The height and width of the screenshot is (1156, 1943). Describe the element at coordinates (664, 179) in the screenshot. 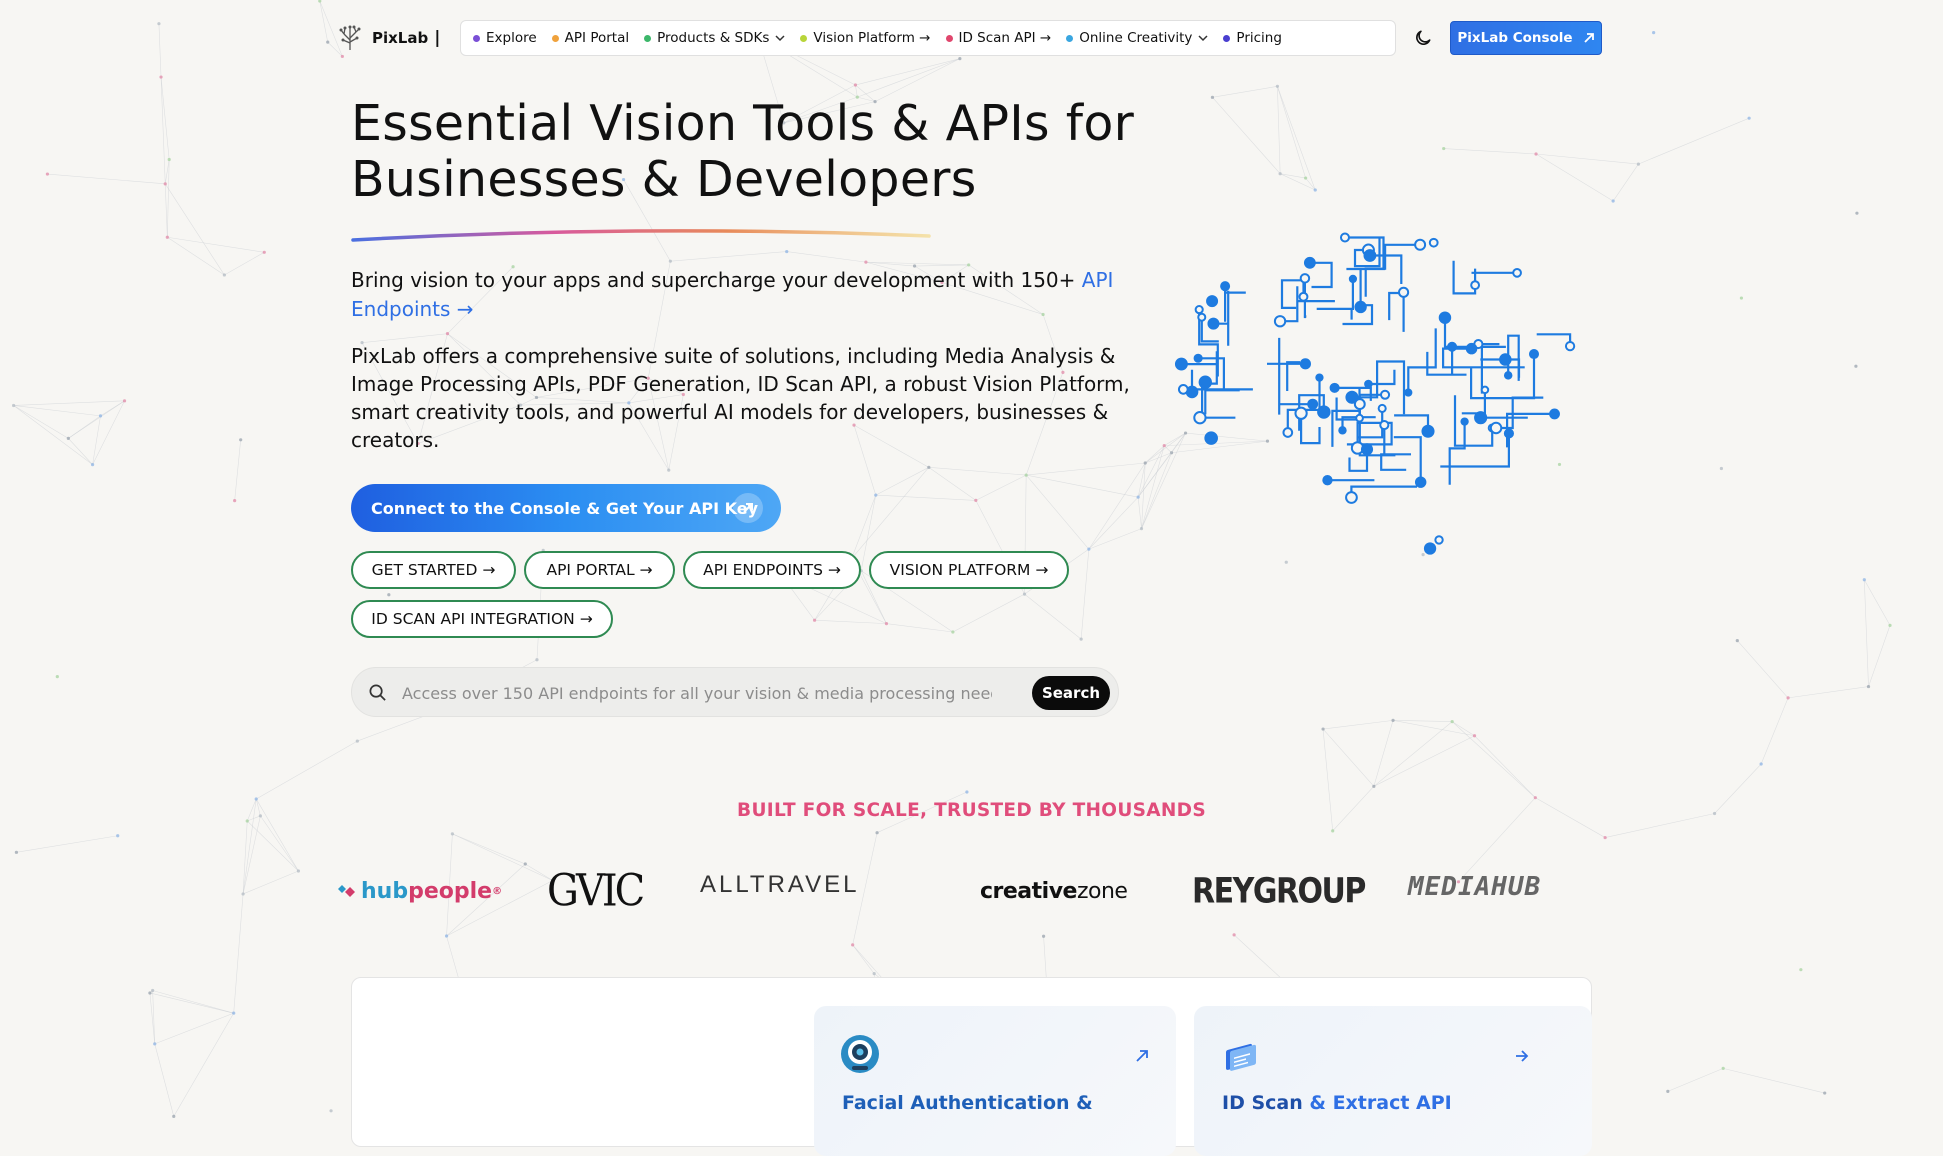

I see `page-title-line-2: Businesses & Developers` at that location.